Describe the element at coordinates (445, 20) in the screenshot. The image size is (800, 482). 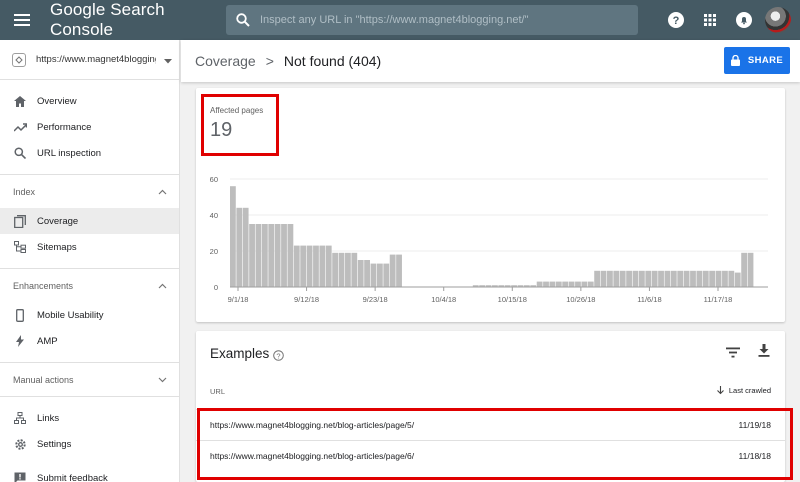
I see `search-input` at that location.